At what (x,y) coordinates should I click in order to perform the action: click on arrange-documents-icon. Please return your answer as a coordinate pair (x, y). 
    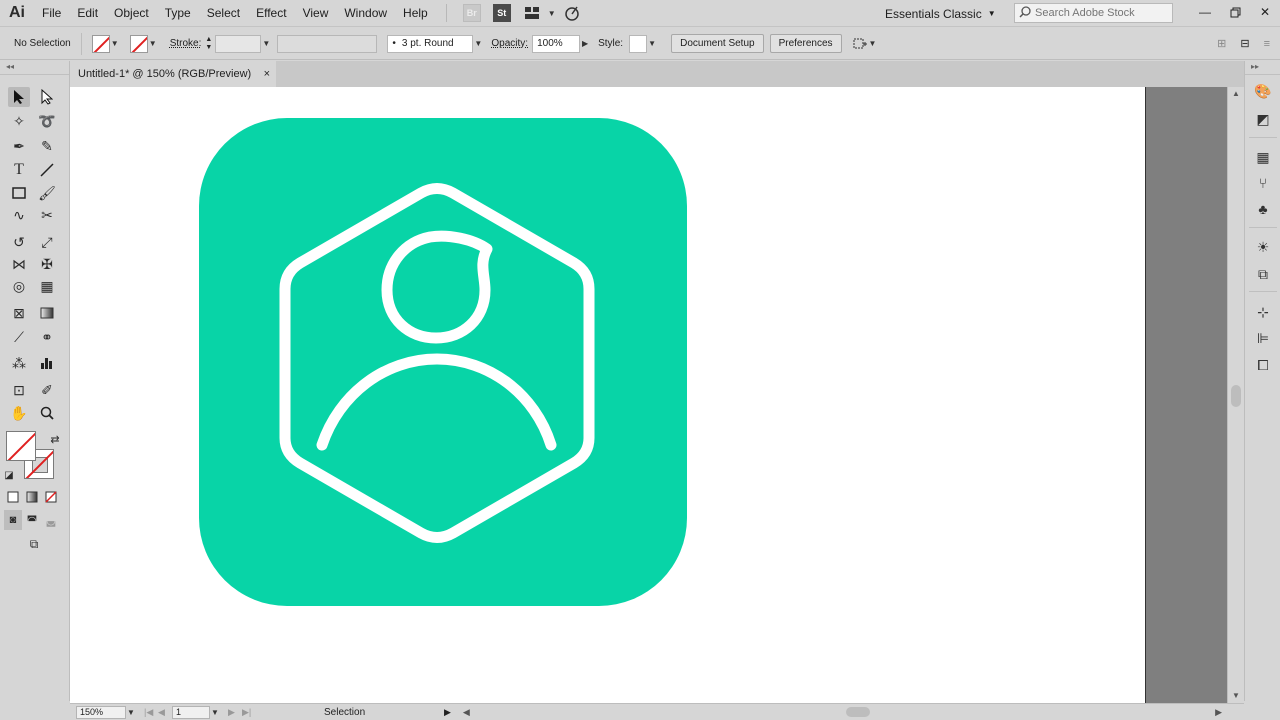
    Looking at the image, I should click on (532, 13).